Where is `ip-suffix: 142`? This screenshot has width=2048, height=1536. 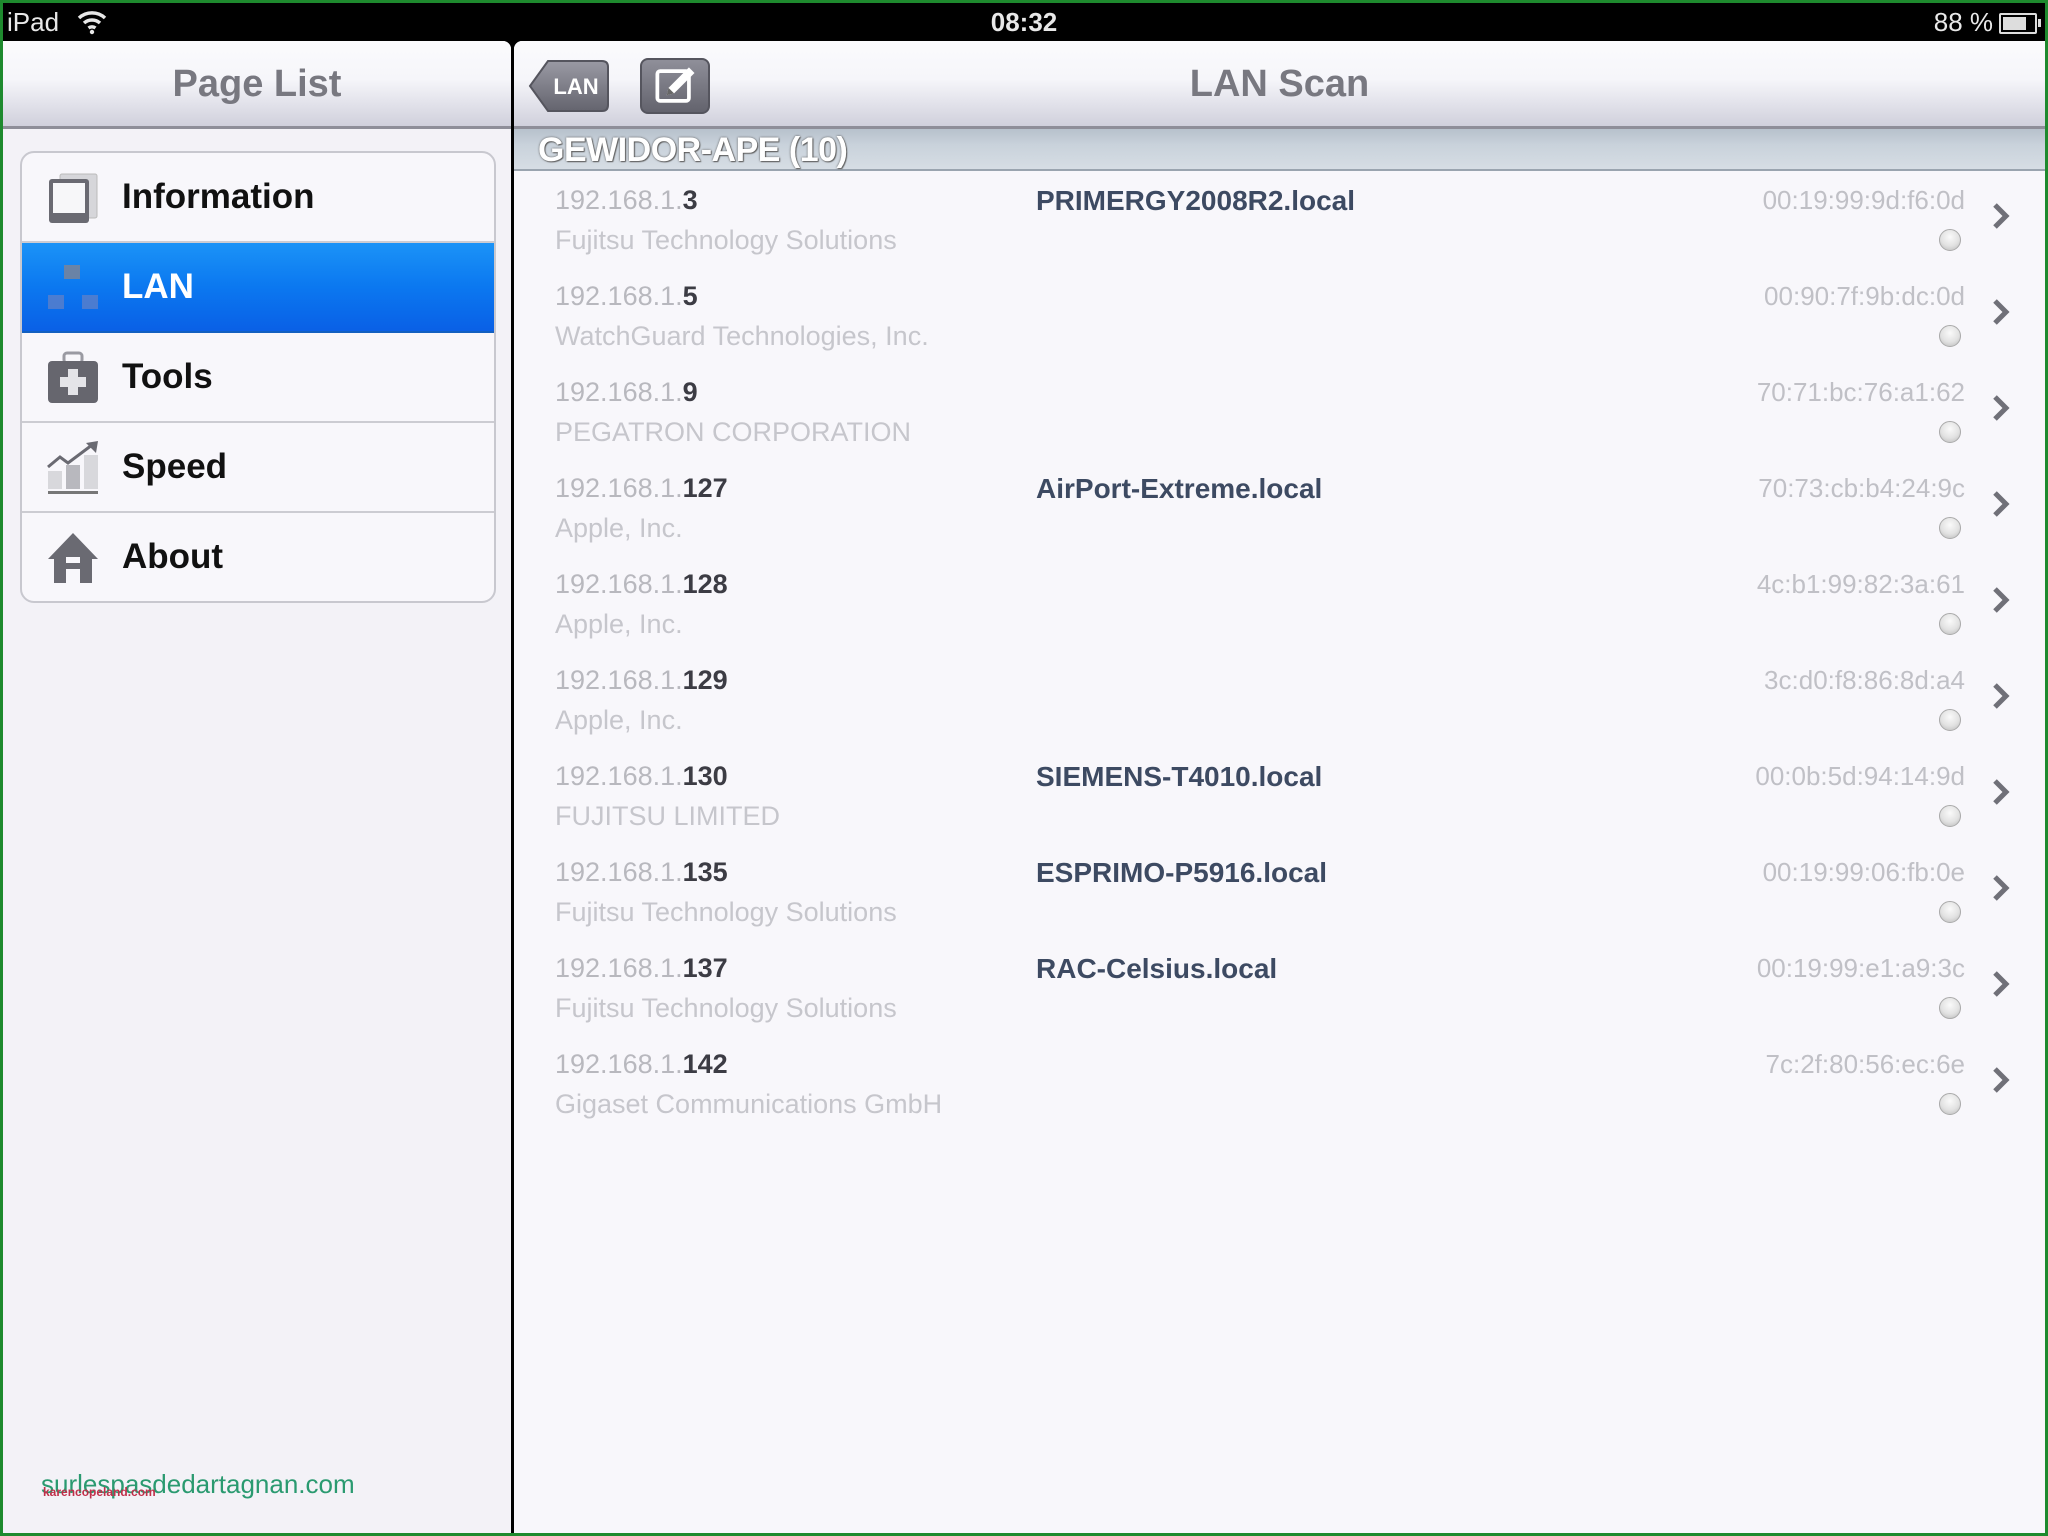
ip-suffix: 142 is located at coordinates (705, 1064).